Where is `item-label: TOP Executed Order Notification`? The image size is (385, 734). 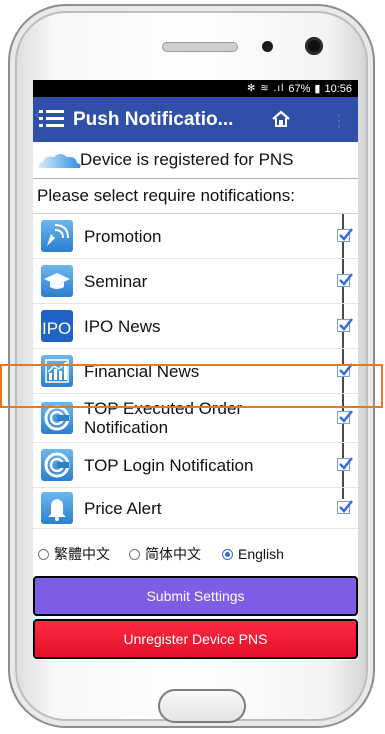 item-label: TOP Executed Order Notification is located at coordinates (163, 418).